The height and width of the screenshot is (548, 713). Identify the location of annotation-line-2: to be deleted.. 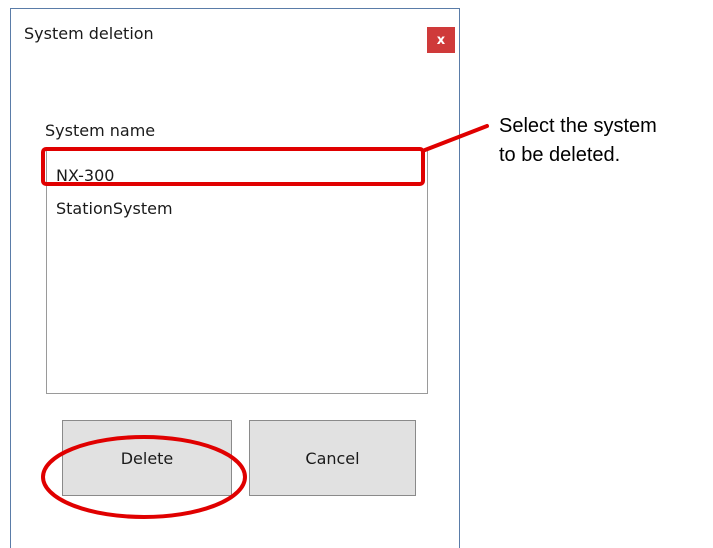
(560, 155).